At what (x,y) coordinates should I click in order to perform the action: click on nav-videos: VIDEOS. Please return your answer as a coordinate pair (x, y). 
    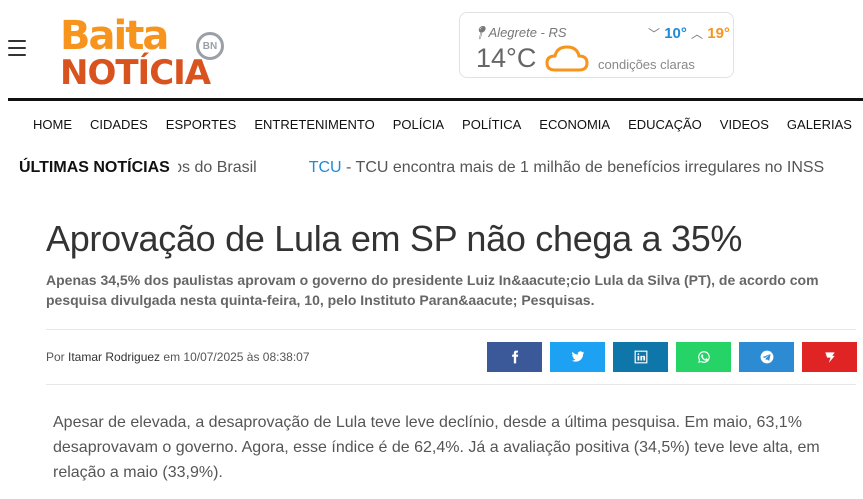
    Looking at the image, I should click on (744, 124).